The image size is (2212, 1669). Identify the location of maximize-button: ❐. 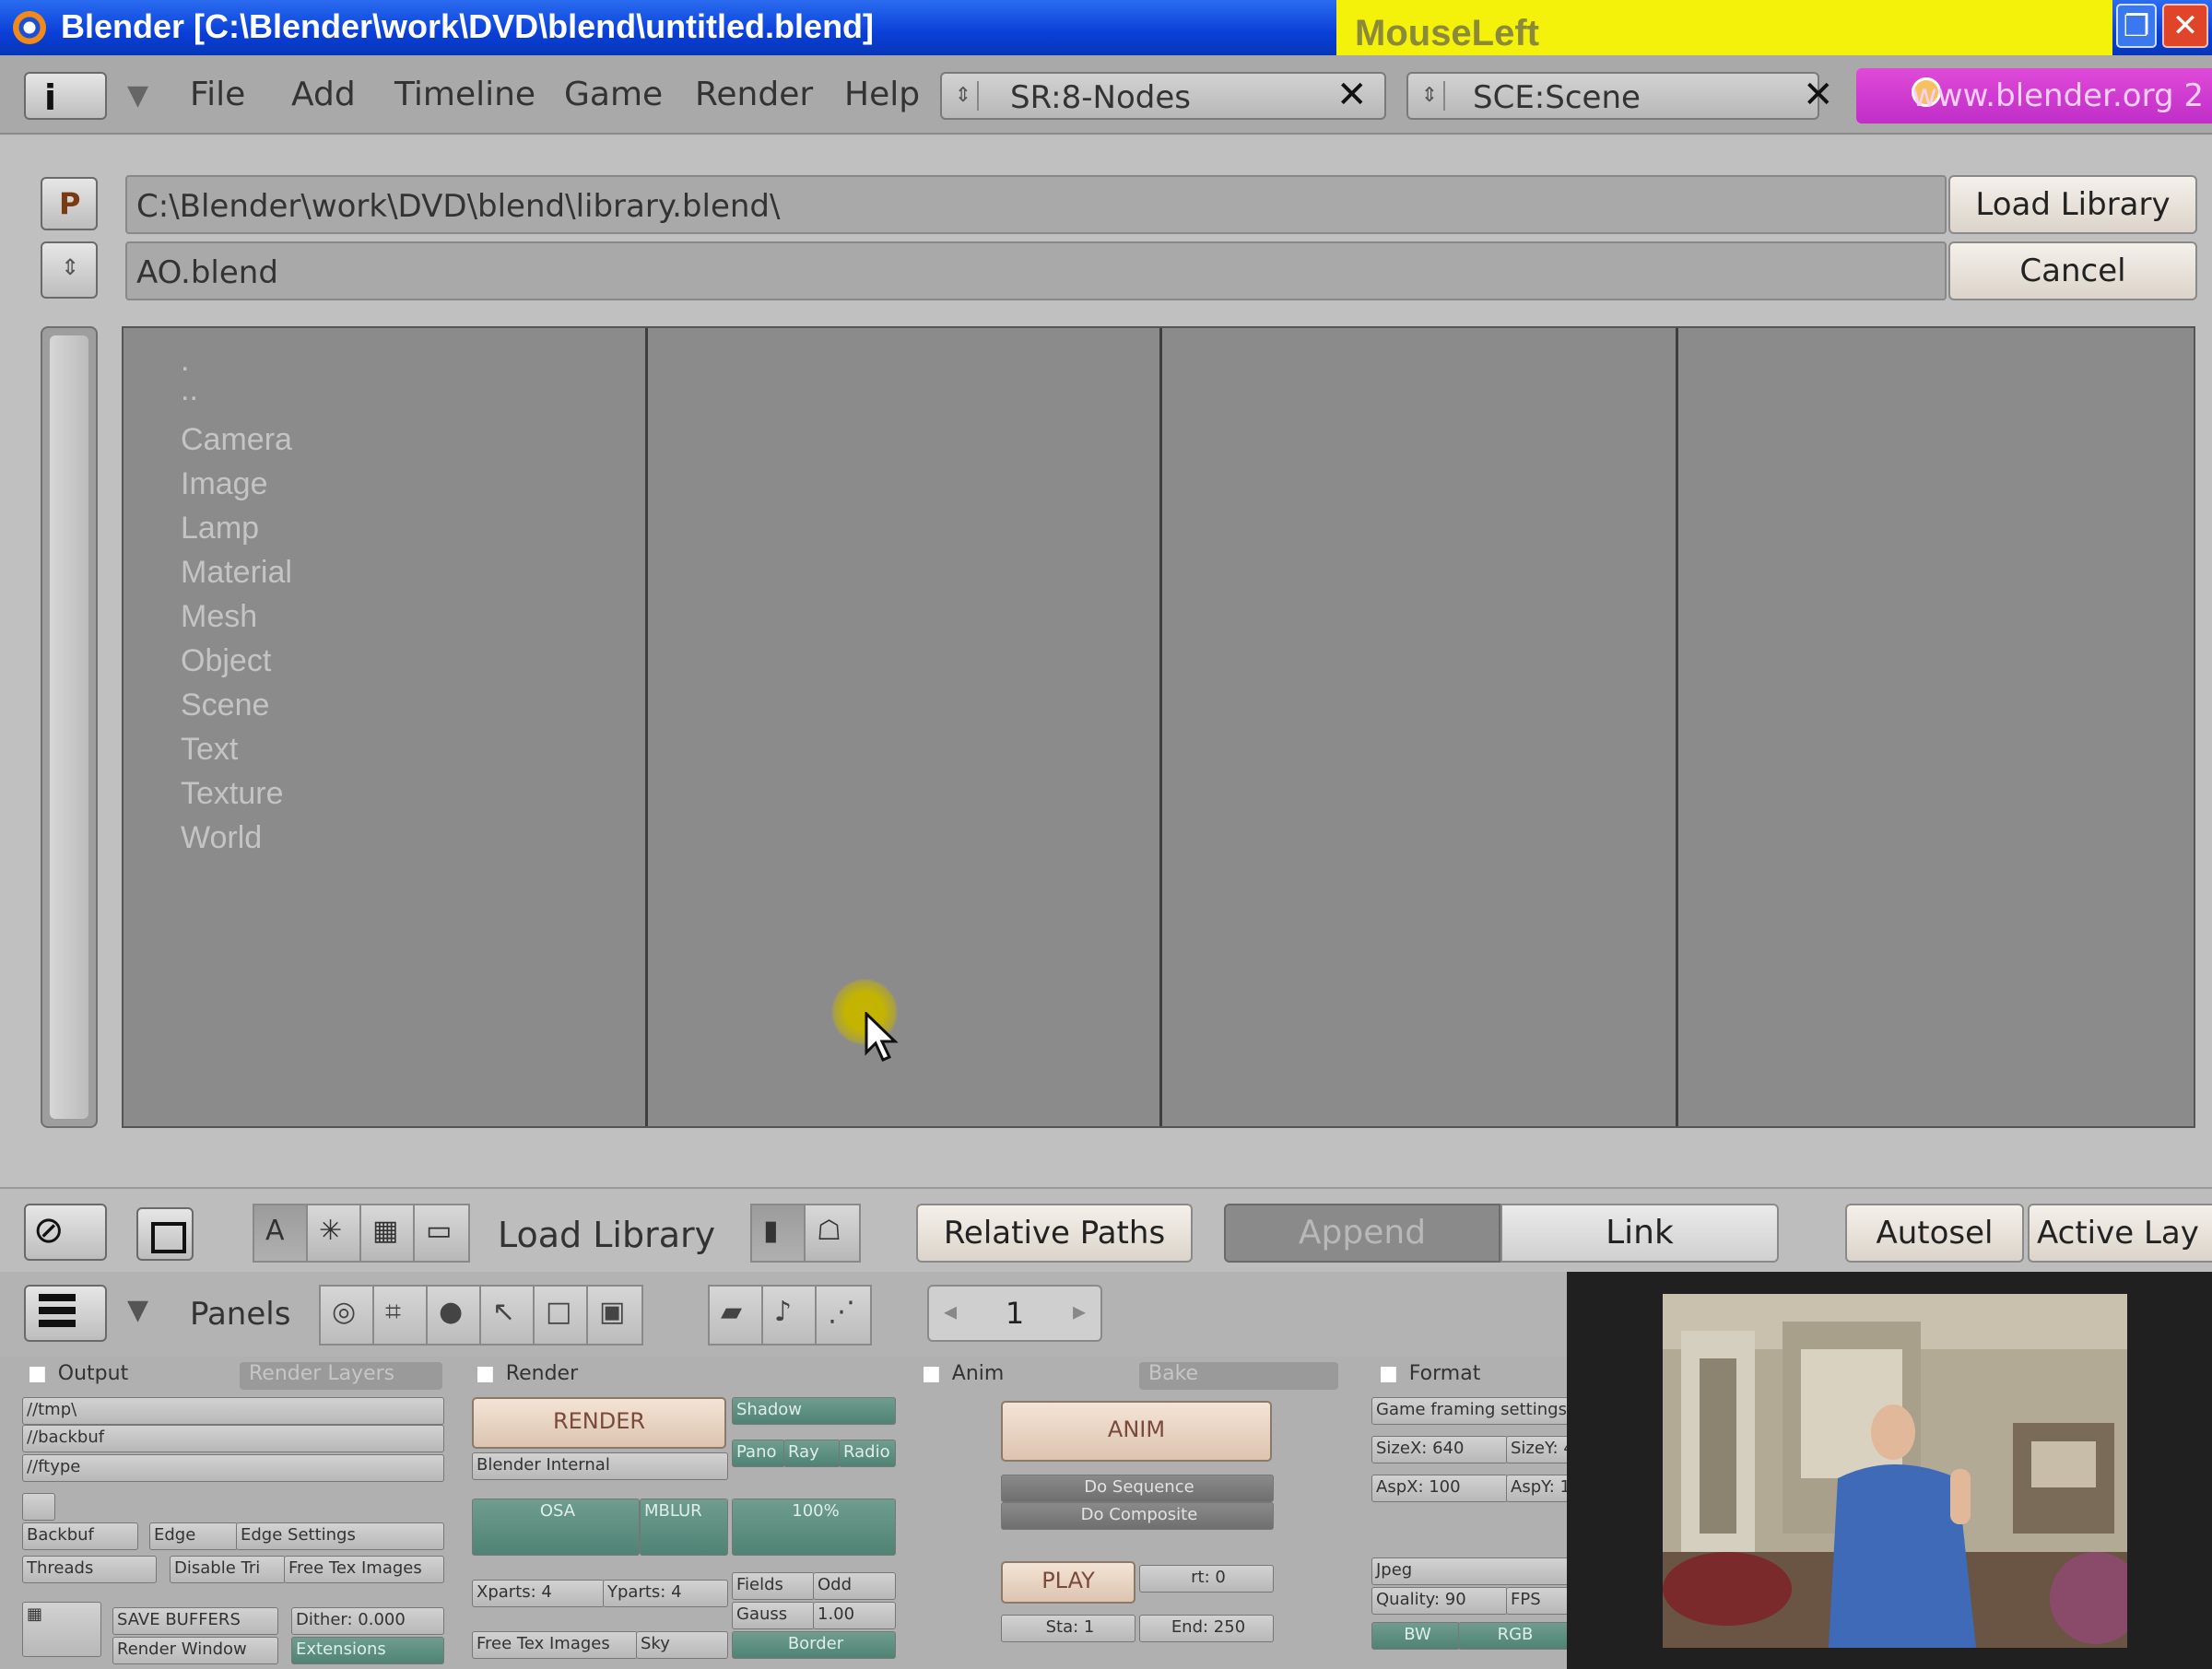
(2136, 26).